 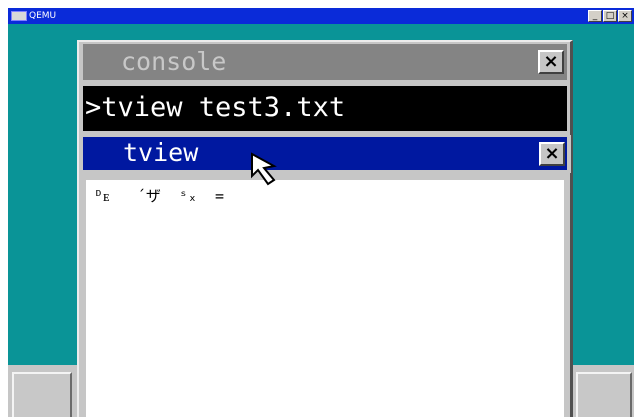 What do you see at coordinates (159, 196) in the screenshot?
I see `tview-content: ᴰᴇ ´ザ ˢₓ =` at bounding box center [159, 196].